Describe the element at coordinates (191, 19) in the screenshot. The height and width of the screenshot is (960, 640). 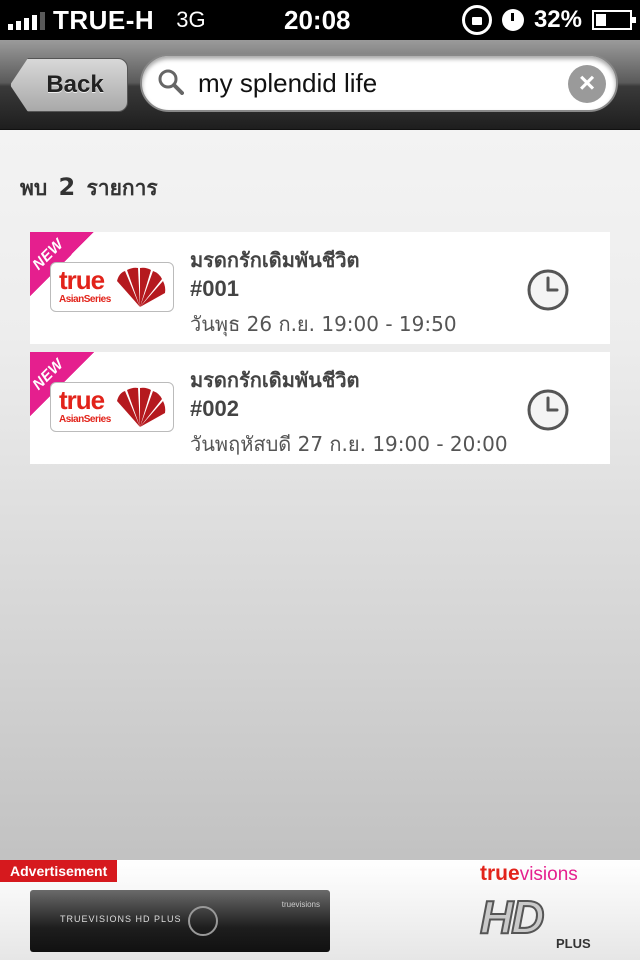
I see `network-type: 3G` at that location.